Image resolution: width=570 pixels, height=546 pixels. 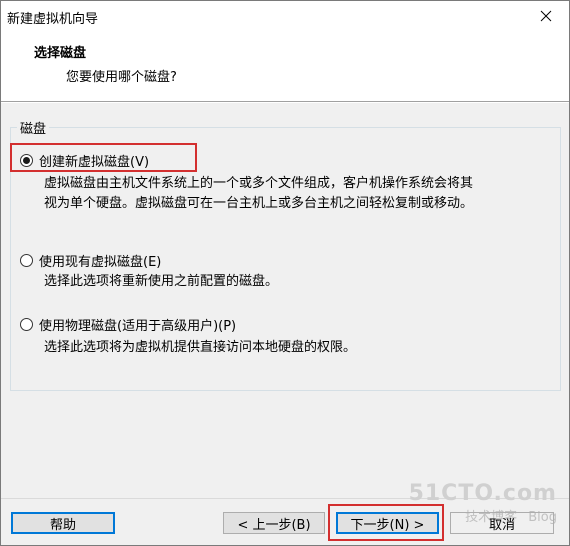 I want to click on description-line: 视为单个硬盘。虚拟磁盘可在一台主机上或多台主机之间轻松复制或移动。, so click(x=259, y=203).